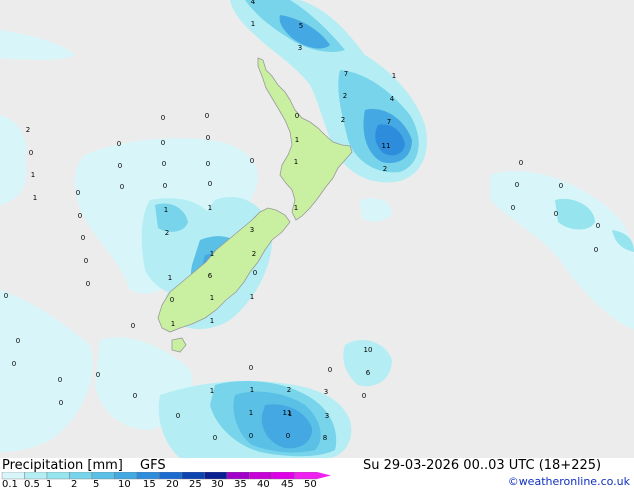 This screenshot has height=490, width=634. What do you see at coordinates (263, 484) in the screenshot?
I see `colorbar-tick-label: 40` at bounding box center [263, 484].